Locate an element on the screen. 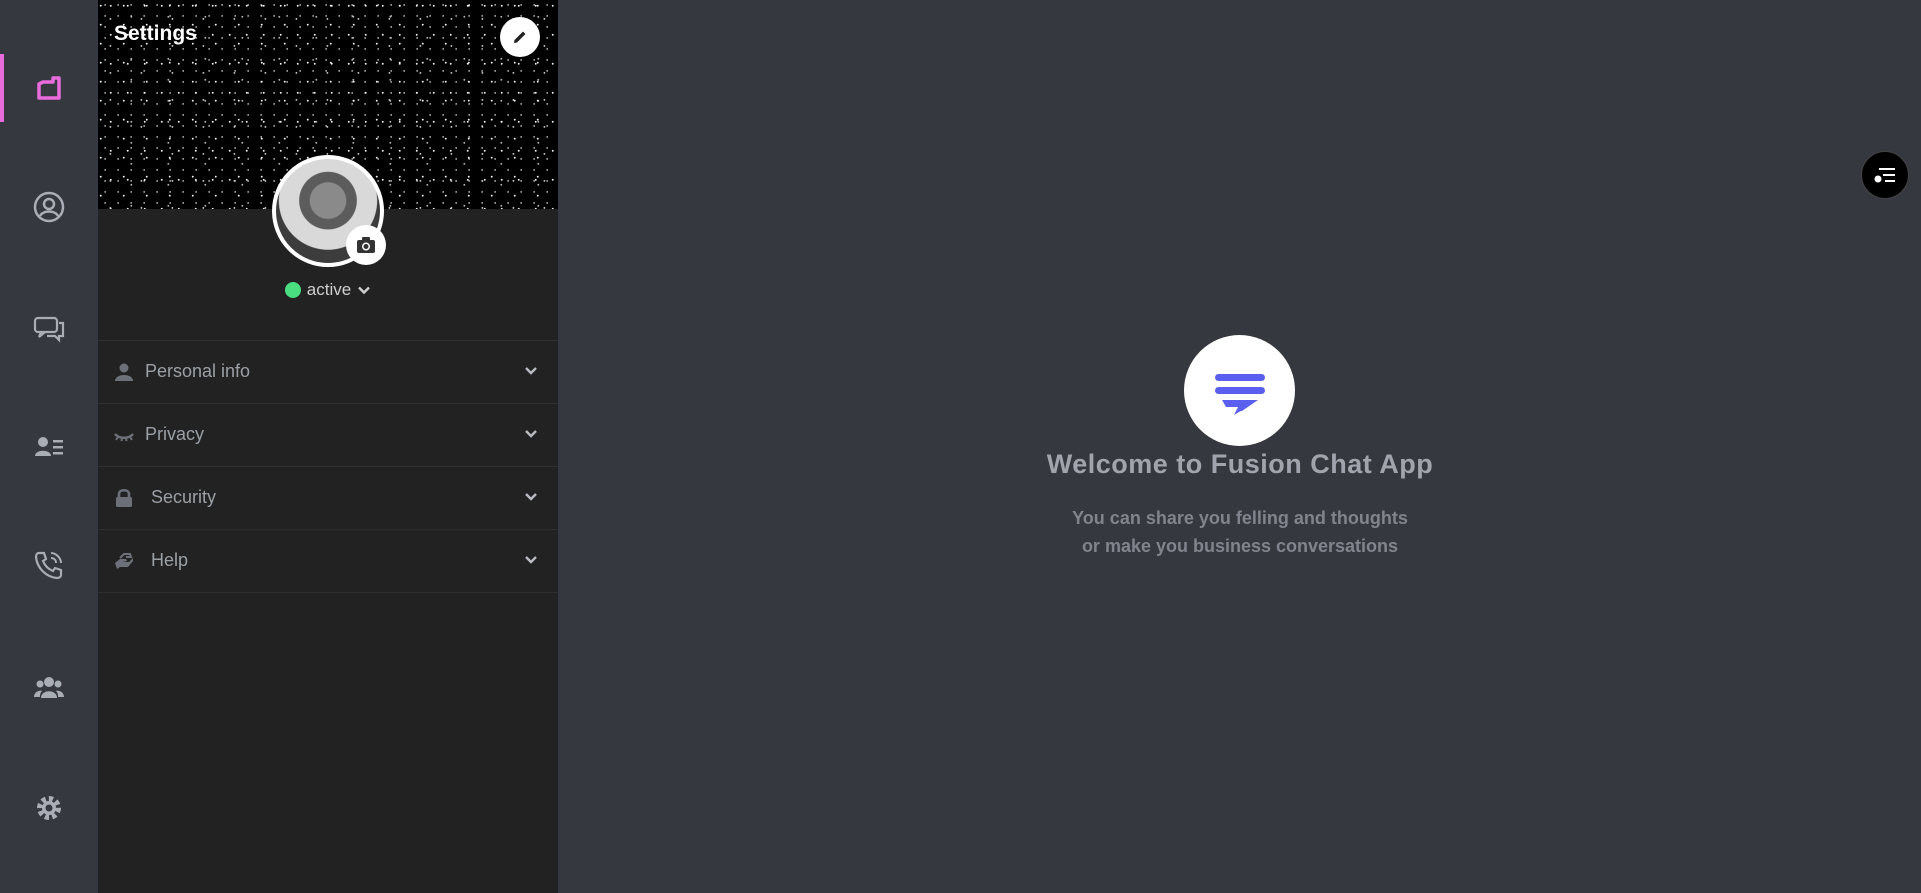 The height and width of the screenshot is (893, 1921). welcome-line: or make you business conversations is located at coordinates (1240, 546).